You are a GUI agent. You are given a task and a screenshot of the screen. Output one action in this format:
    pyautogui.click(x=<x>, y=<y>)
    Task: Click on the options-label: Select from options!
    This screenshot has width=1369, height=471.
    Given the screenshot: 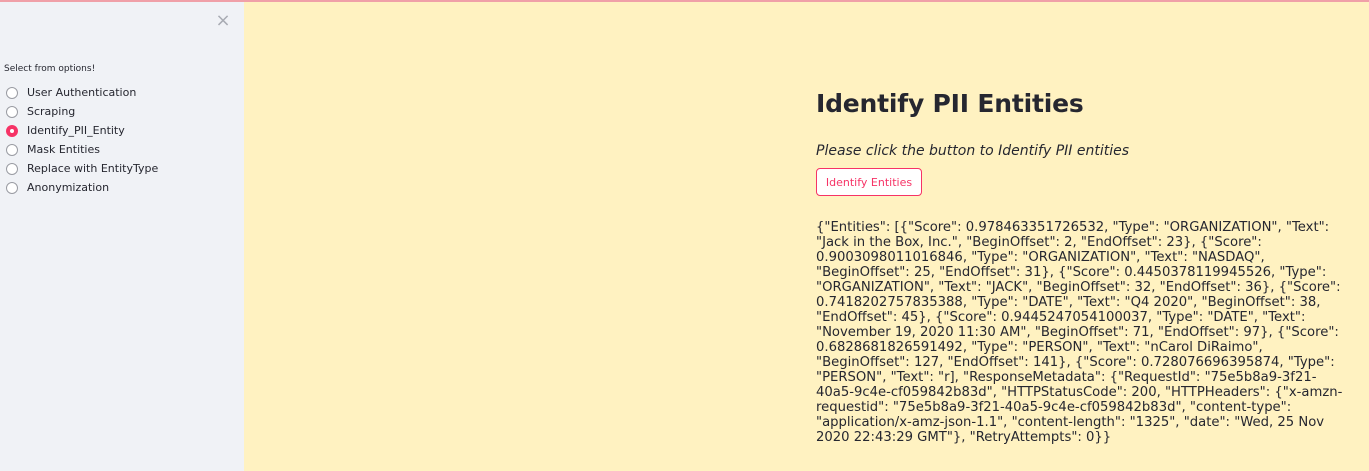 What is the action you would take?
    pyautogui.click(x=50, y=69)
    